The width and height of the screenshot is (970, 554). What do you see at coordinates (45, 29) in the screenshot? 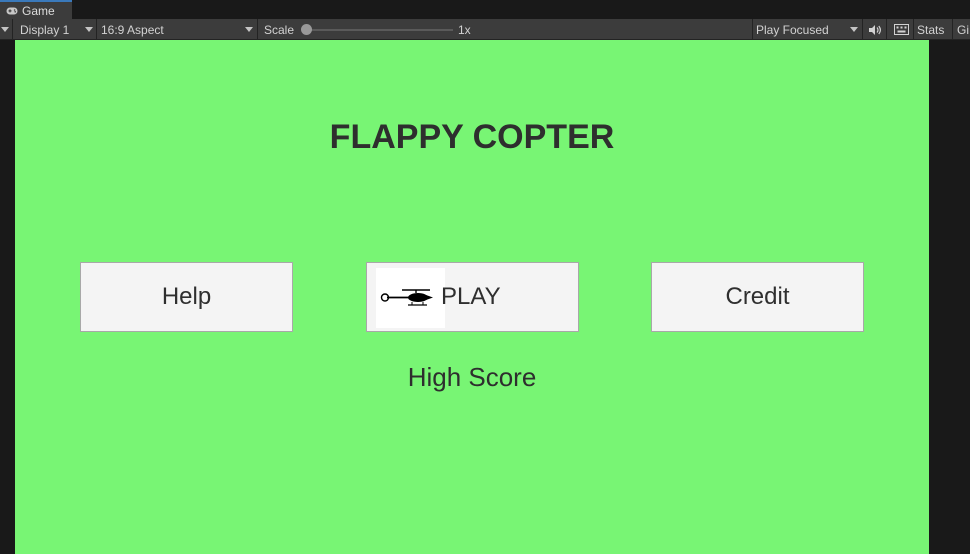
I see `display-label: Display 1` at bounding box center [45, 29].